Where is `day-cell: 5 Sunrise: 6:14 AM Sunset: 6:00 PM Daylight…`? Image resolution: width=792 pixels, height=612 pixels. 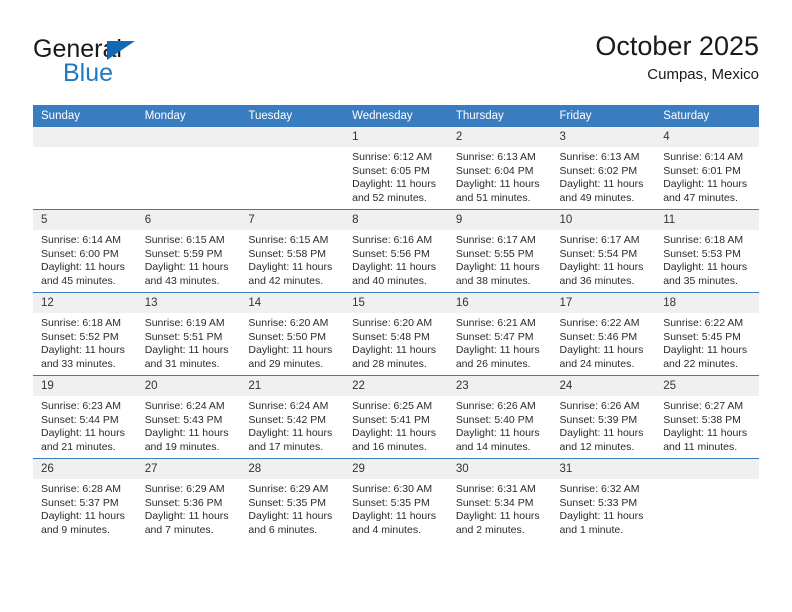
day-cell: 5 Sunrise: 6:14 AM Sunset: 6:00 PM Daylight… is located at coordinates (85, 251).